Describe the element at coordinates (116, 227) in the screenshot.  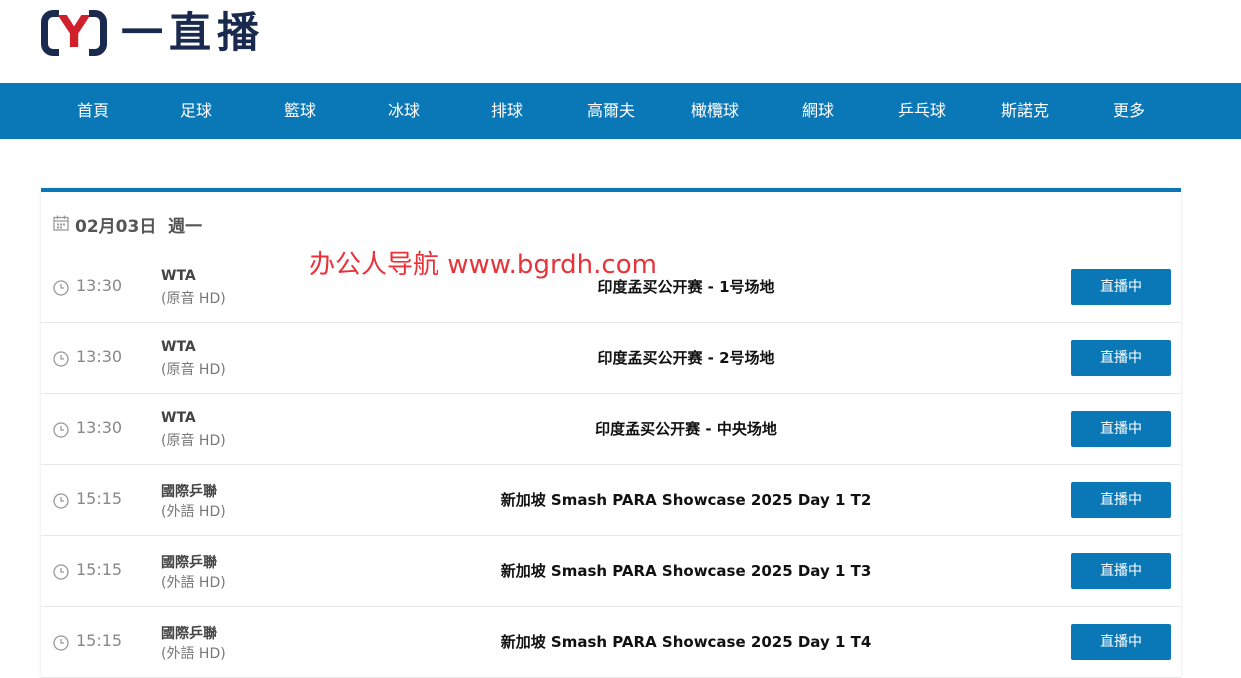
I see `date-value: 02月03日` at that location.